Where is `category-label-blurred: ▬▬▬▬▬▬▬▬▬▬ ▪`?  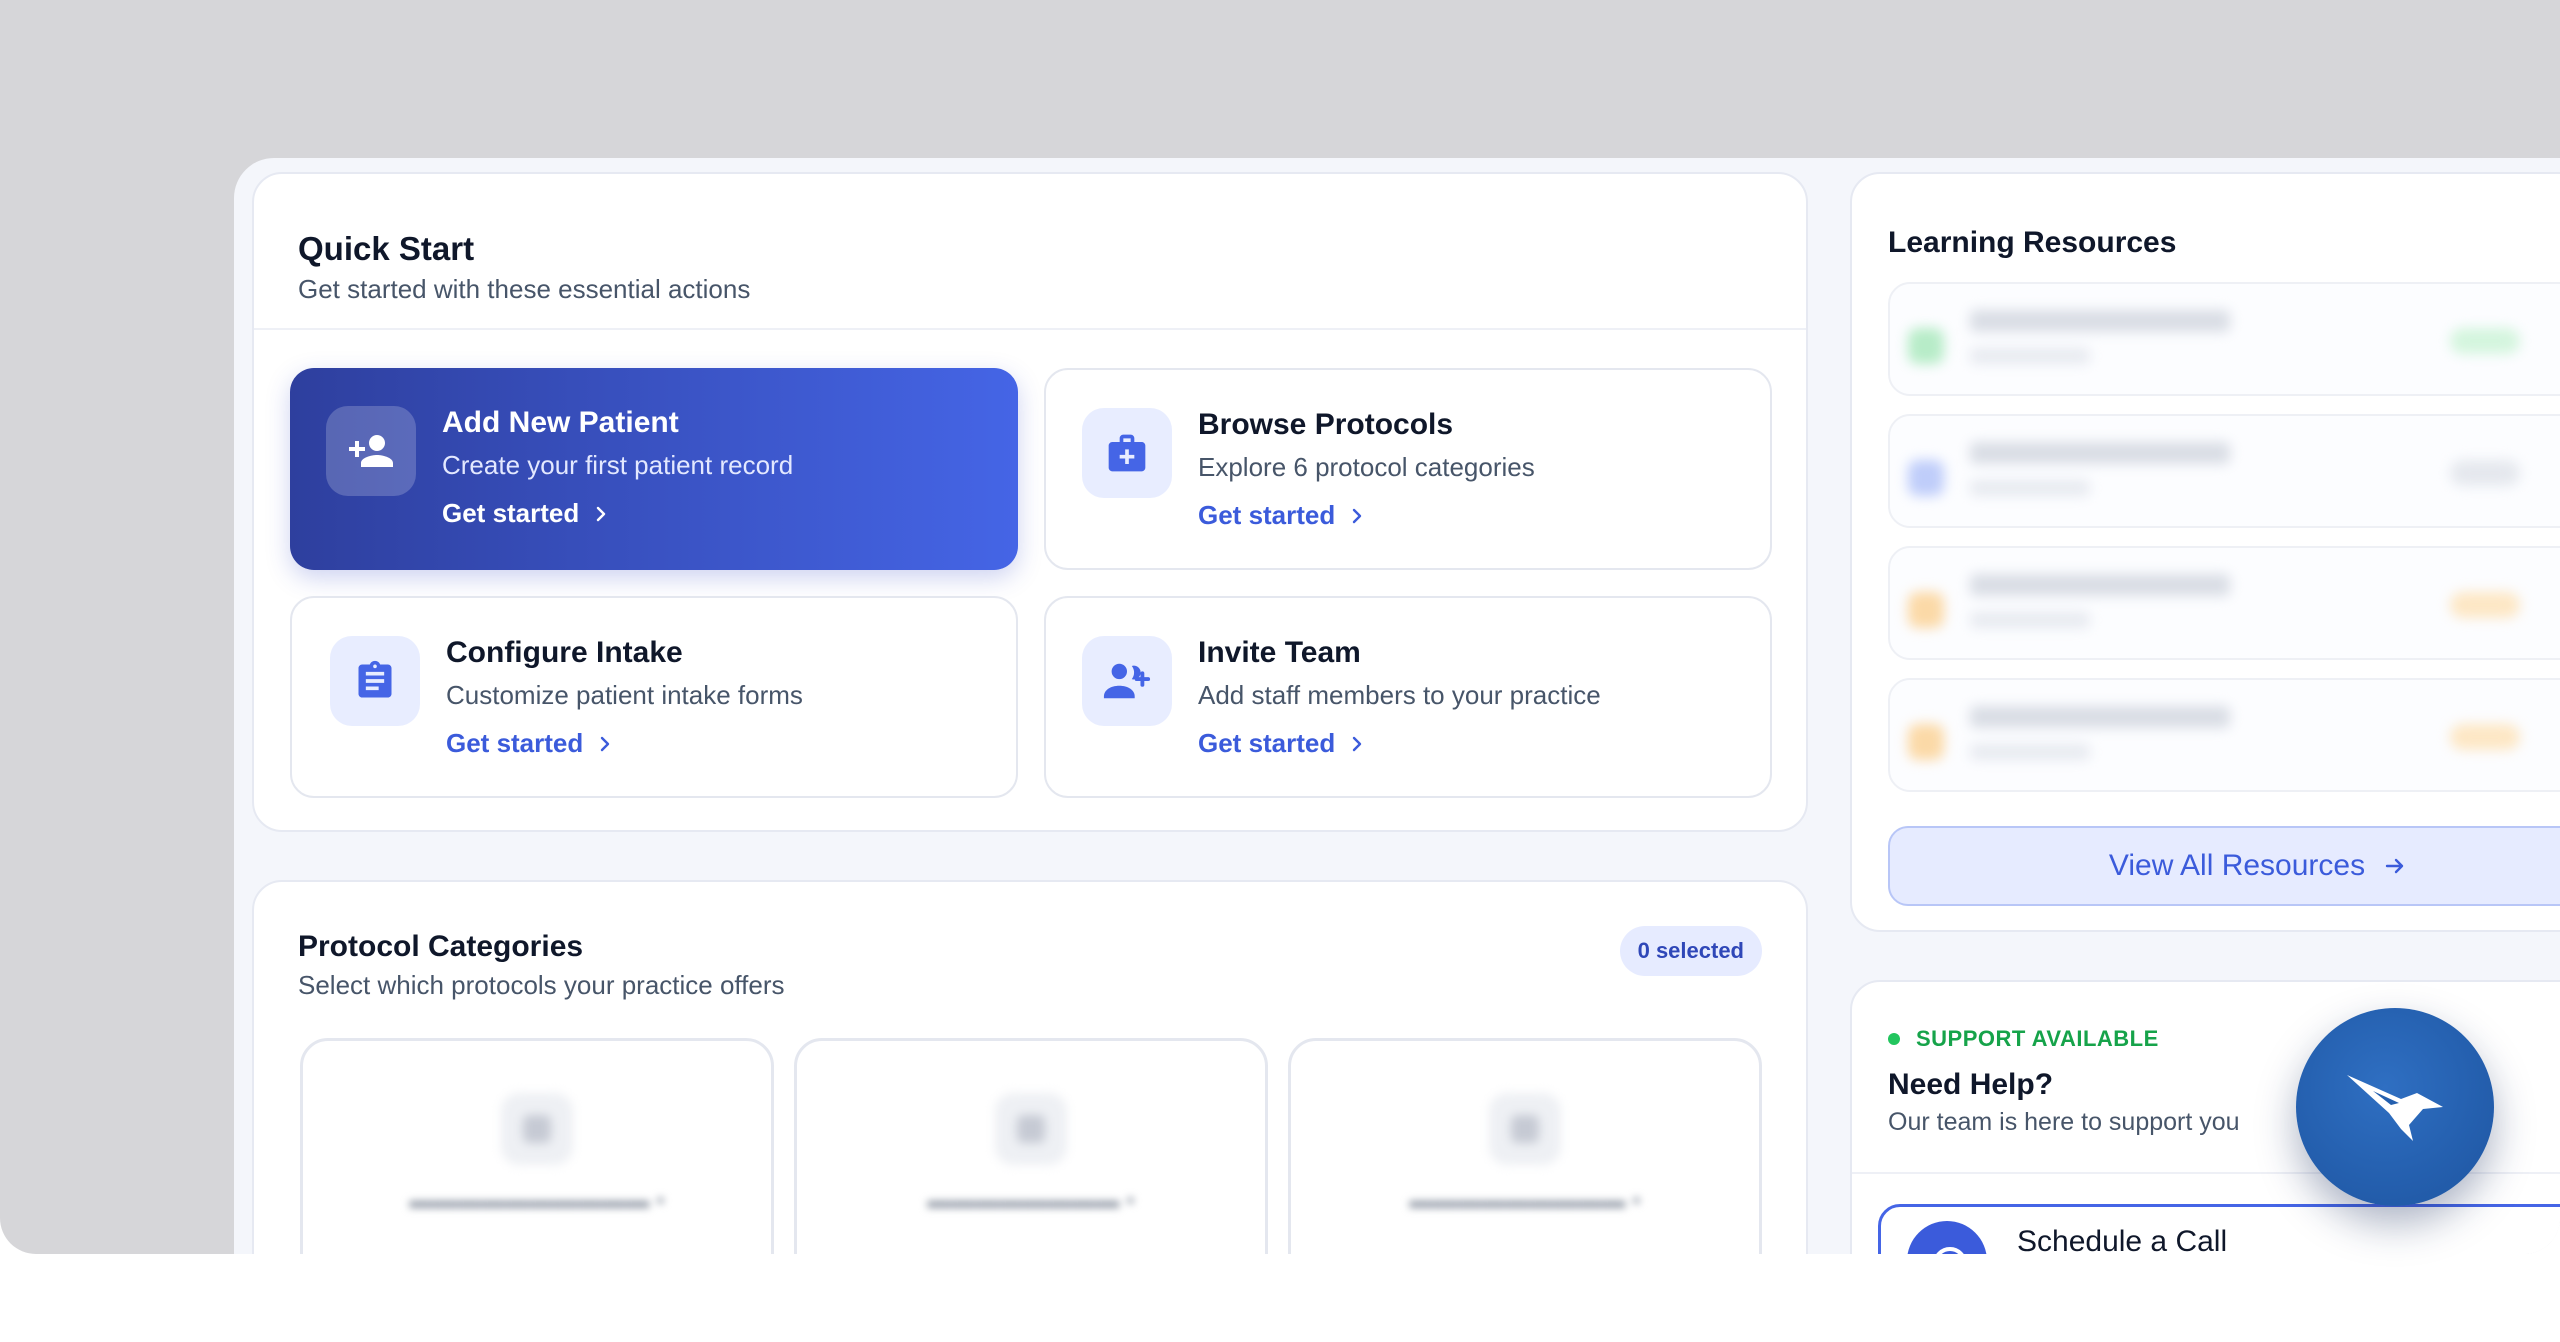 category-label-blurred: ▬▬▬▬▬▬▬▬▬▬ ▪ is located at coordinates (537, 1200).